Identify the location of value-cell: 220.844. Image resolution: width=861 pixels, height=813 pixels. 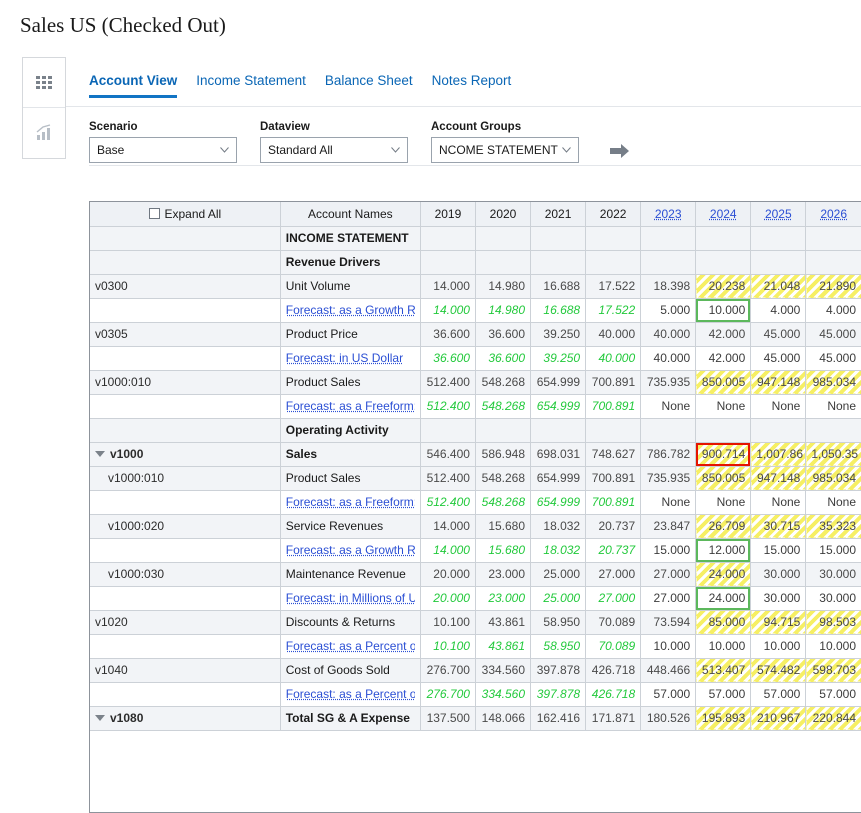
(833, 718).